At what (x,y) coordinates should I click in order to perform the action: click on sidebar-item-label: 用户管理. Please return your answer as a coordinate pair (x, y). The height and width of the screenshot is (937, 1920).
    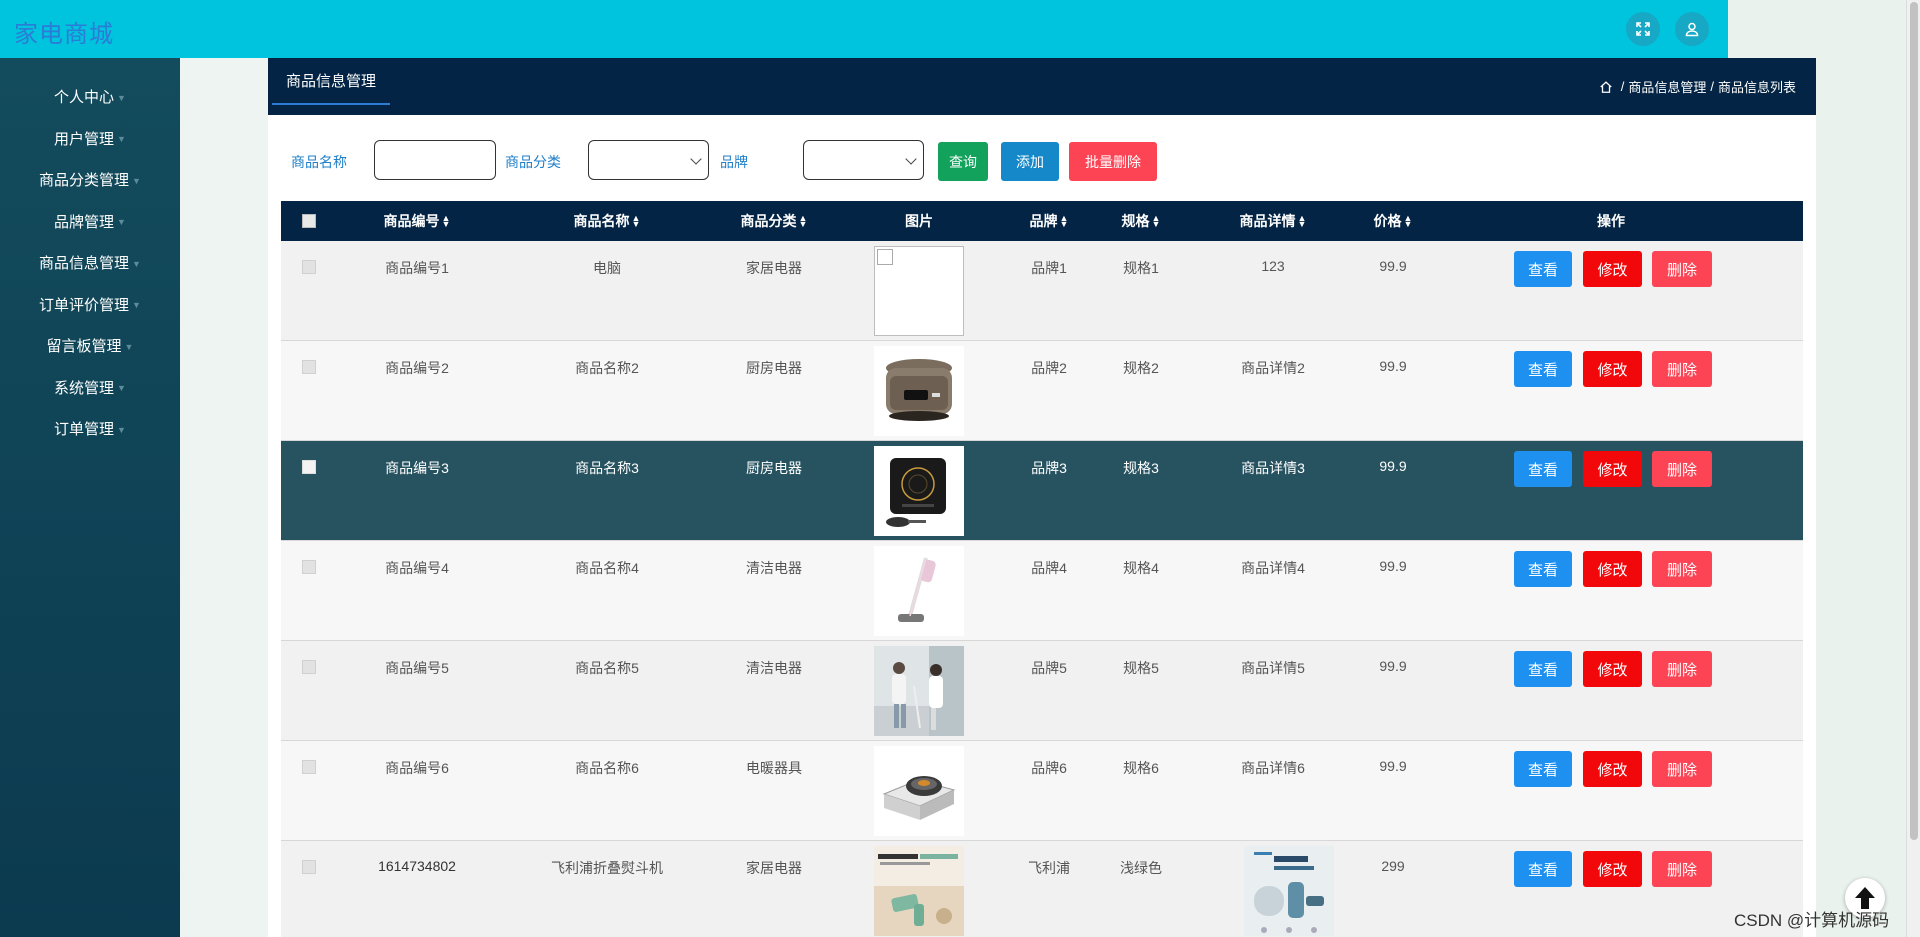
    Looking at the image, I should click on (84, 139).